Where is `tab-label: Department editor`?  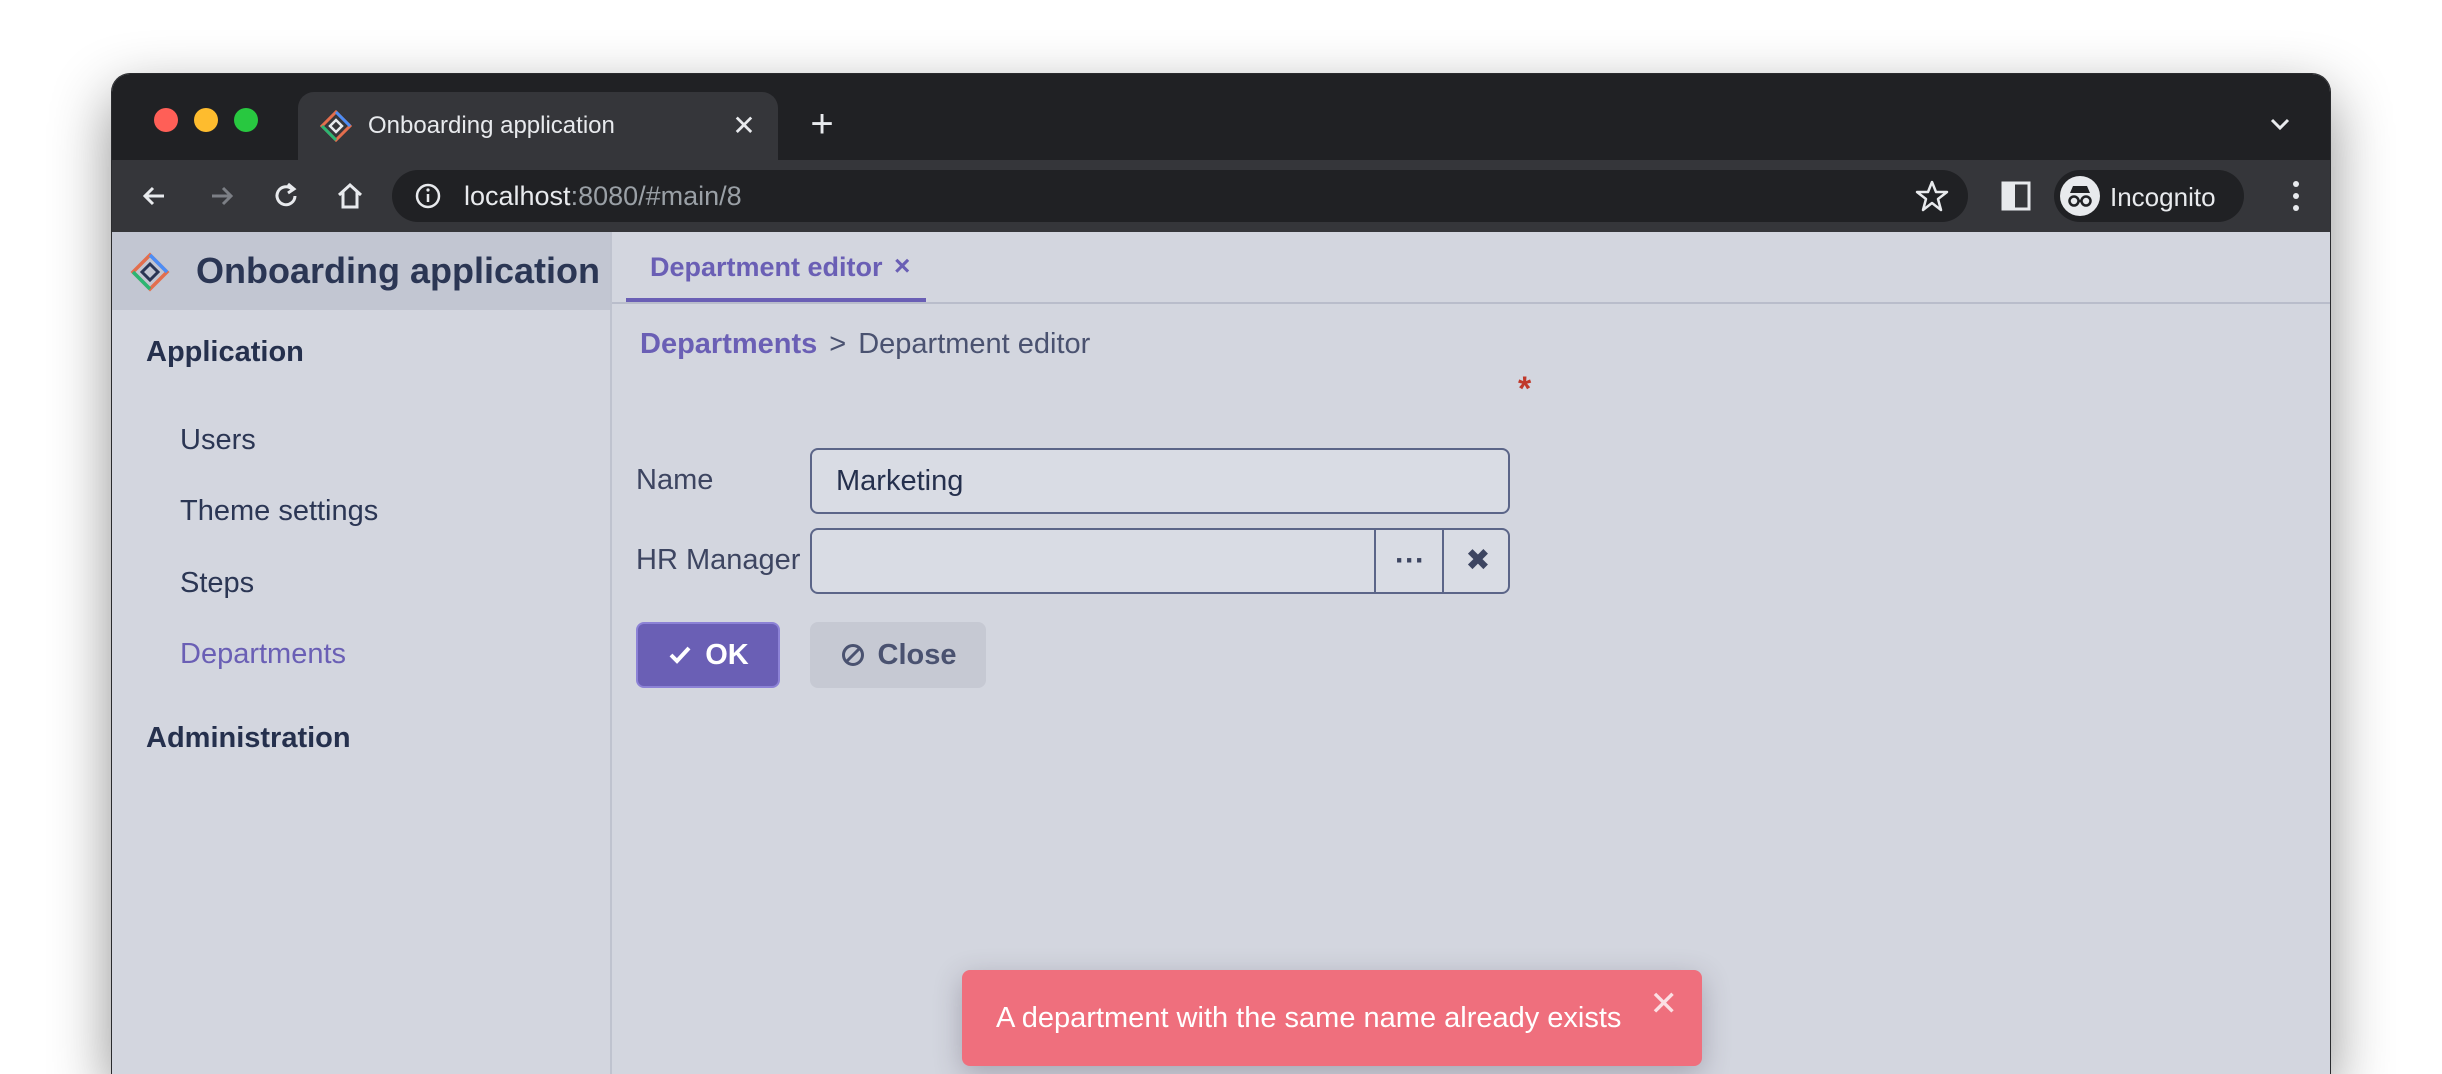
tab-label: Department editor is located at coordinates (766, 267).